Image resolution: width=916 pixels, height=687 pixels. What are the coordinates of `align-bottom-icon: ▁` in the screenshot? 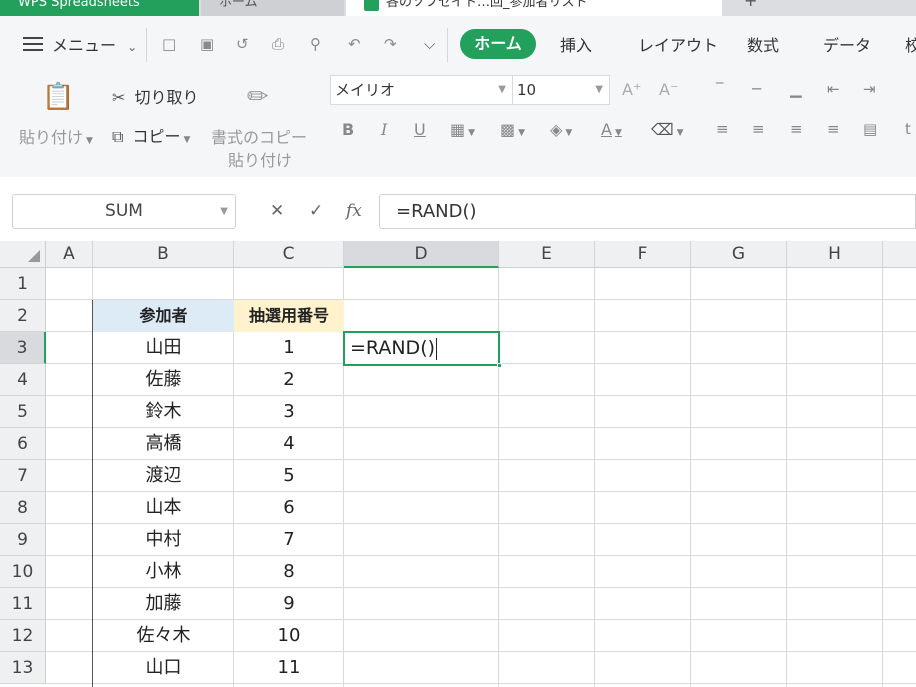 It's located at (796, 89).